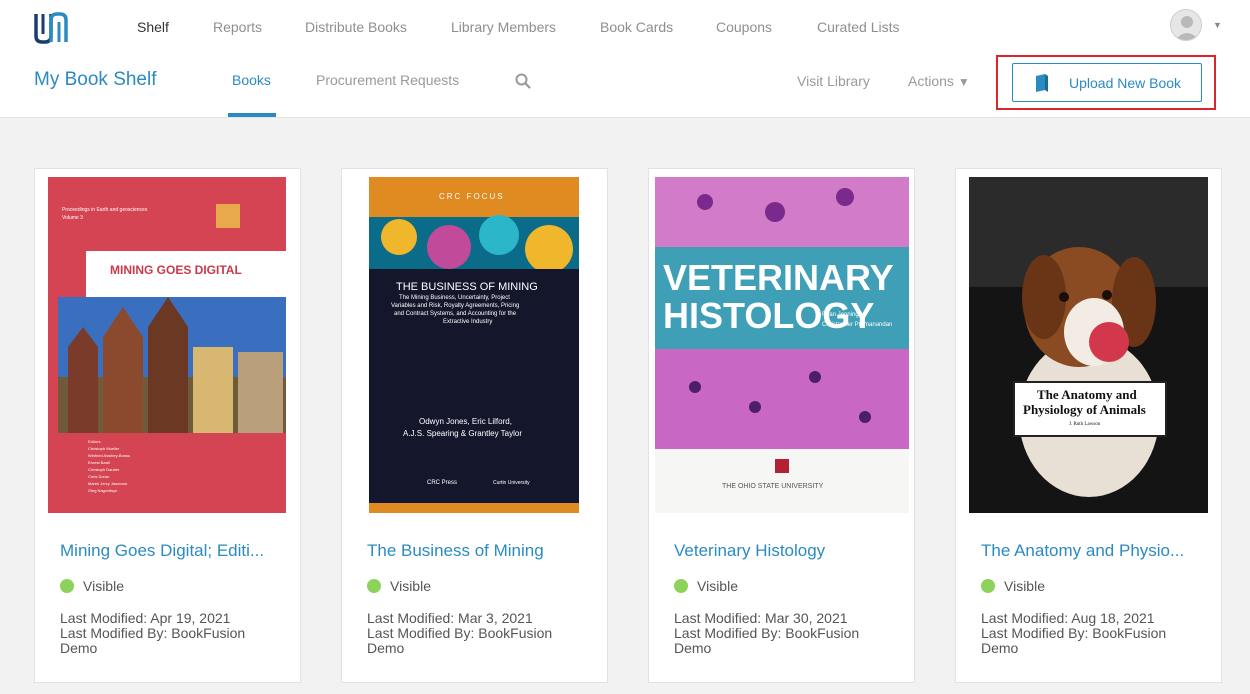 The height and width of the screenshot is (694, 1250). I want to click on upload-button-label: Upload New Book, so click(1125, 83).